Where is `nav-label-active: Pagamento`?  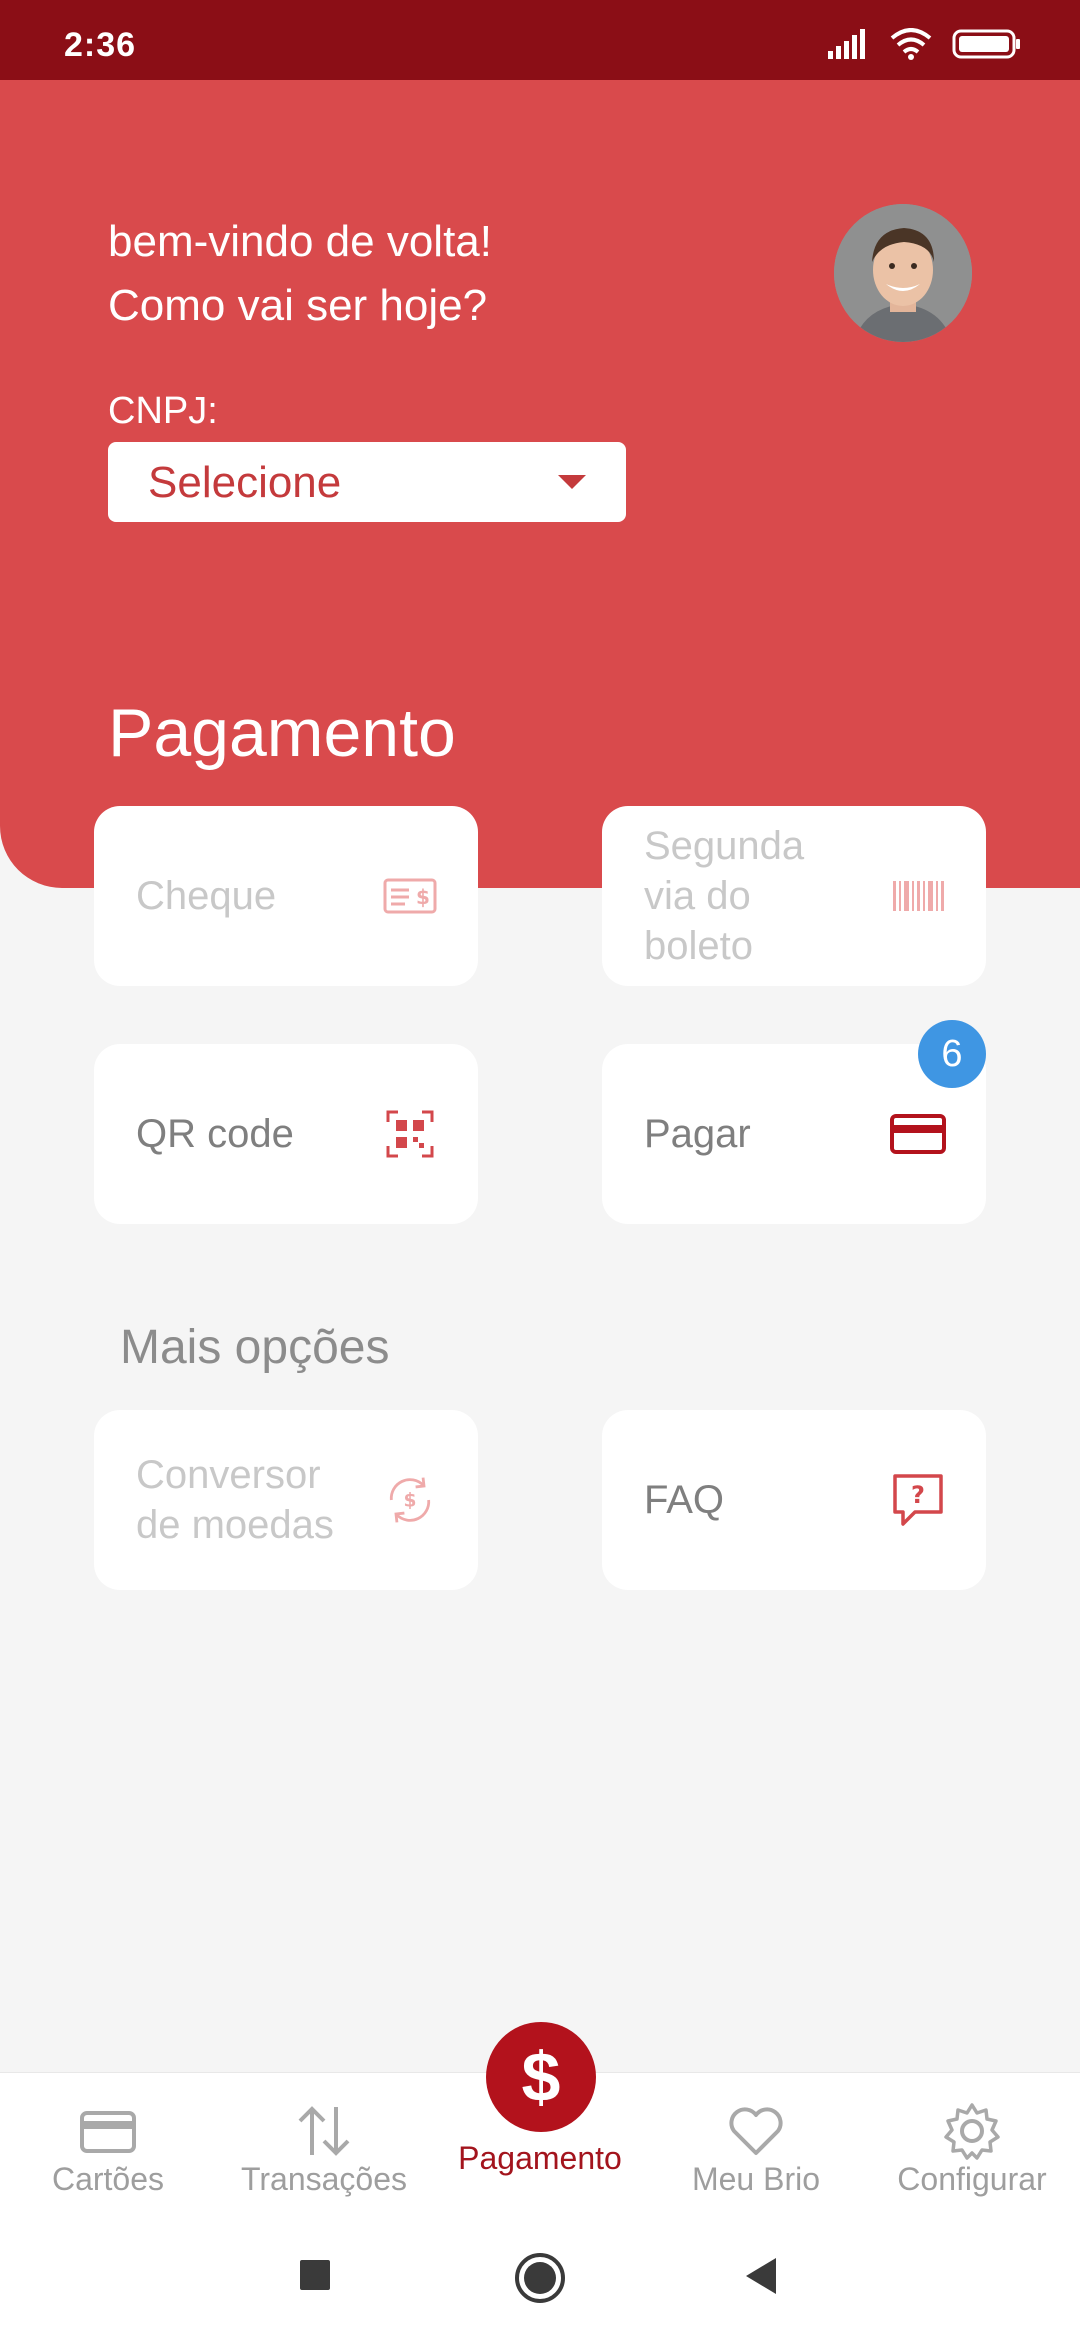 nav-label-active: Pagamento is located at coordinates (540, 2158).